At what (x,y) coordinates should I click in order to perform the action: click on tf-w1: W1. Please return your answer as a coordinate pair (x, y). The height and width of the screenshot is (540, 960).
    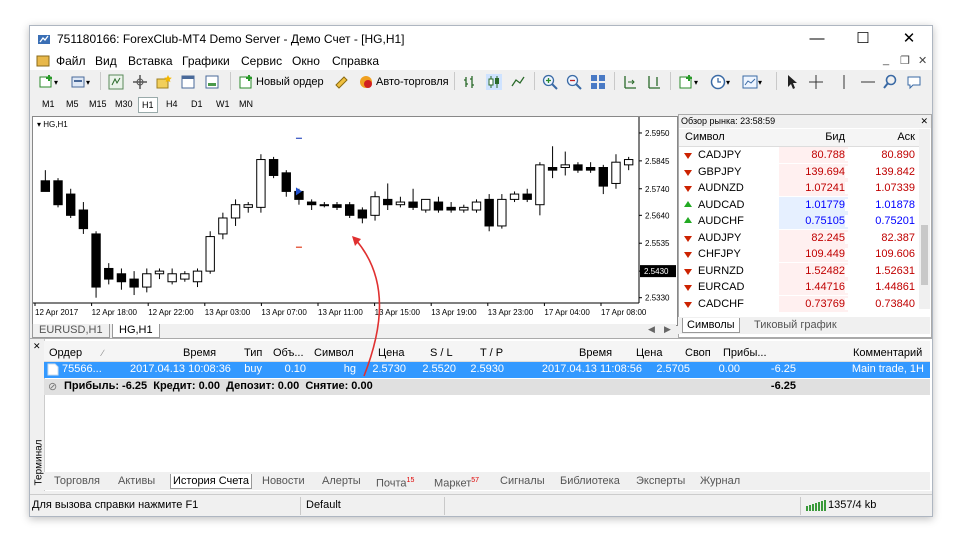
    Looking at the image, I should click on (223, 104).